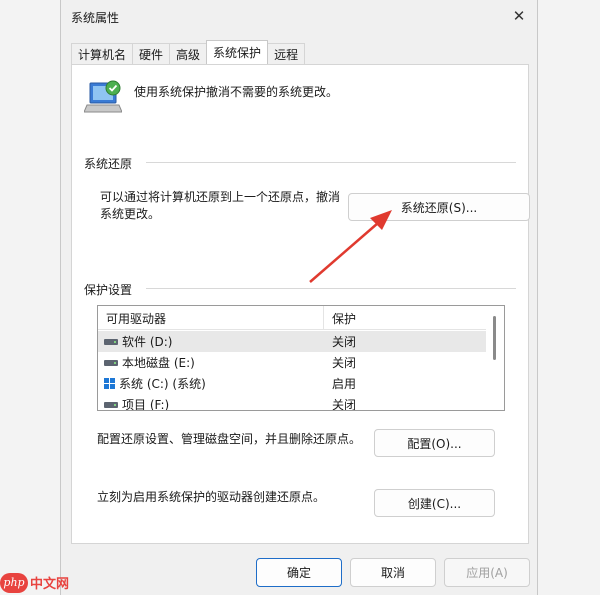 This screenshot has height=595, width=600. What do you see at coordinates (292, 402) in the screenshot?
I see `drive-row-f: 项目 (F:) 关闭` at bounding box center [292, 402].